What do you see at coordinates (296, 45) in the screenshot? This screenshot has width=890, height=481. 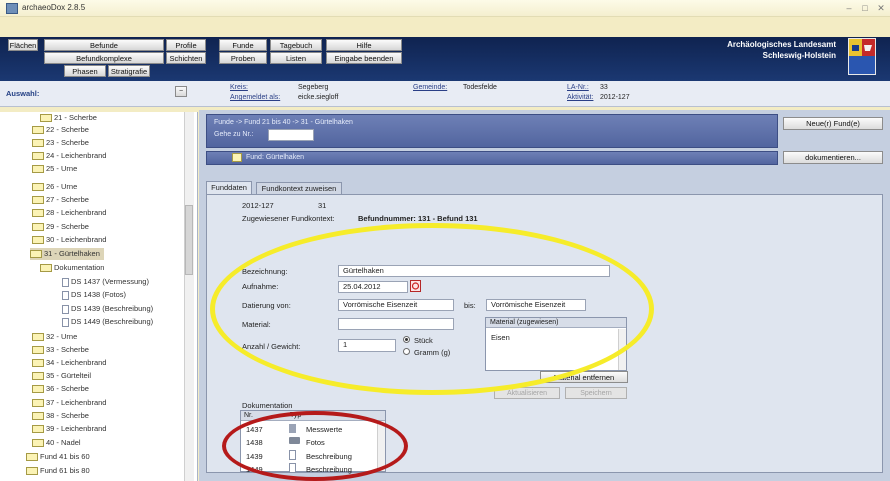 I see `menu-tagebuch: Tagebuch` at bounding box center [296, 45].